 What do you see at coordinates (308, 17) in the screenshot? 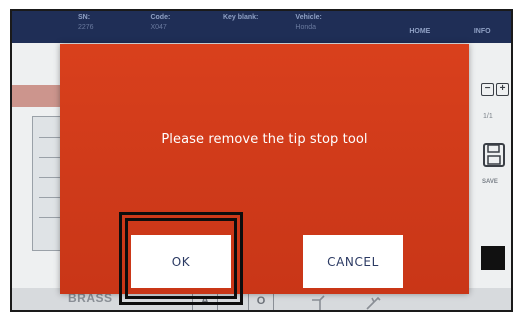
I see `vehicle-label: Vehicle:` at bounding box center [308, 17].